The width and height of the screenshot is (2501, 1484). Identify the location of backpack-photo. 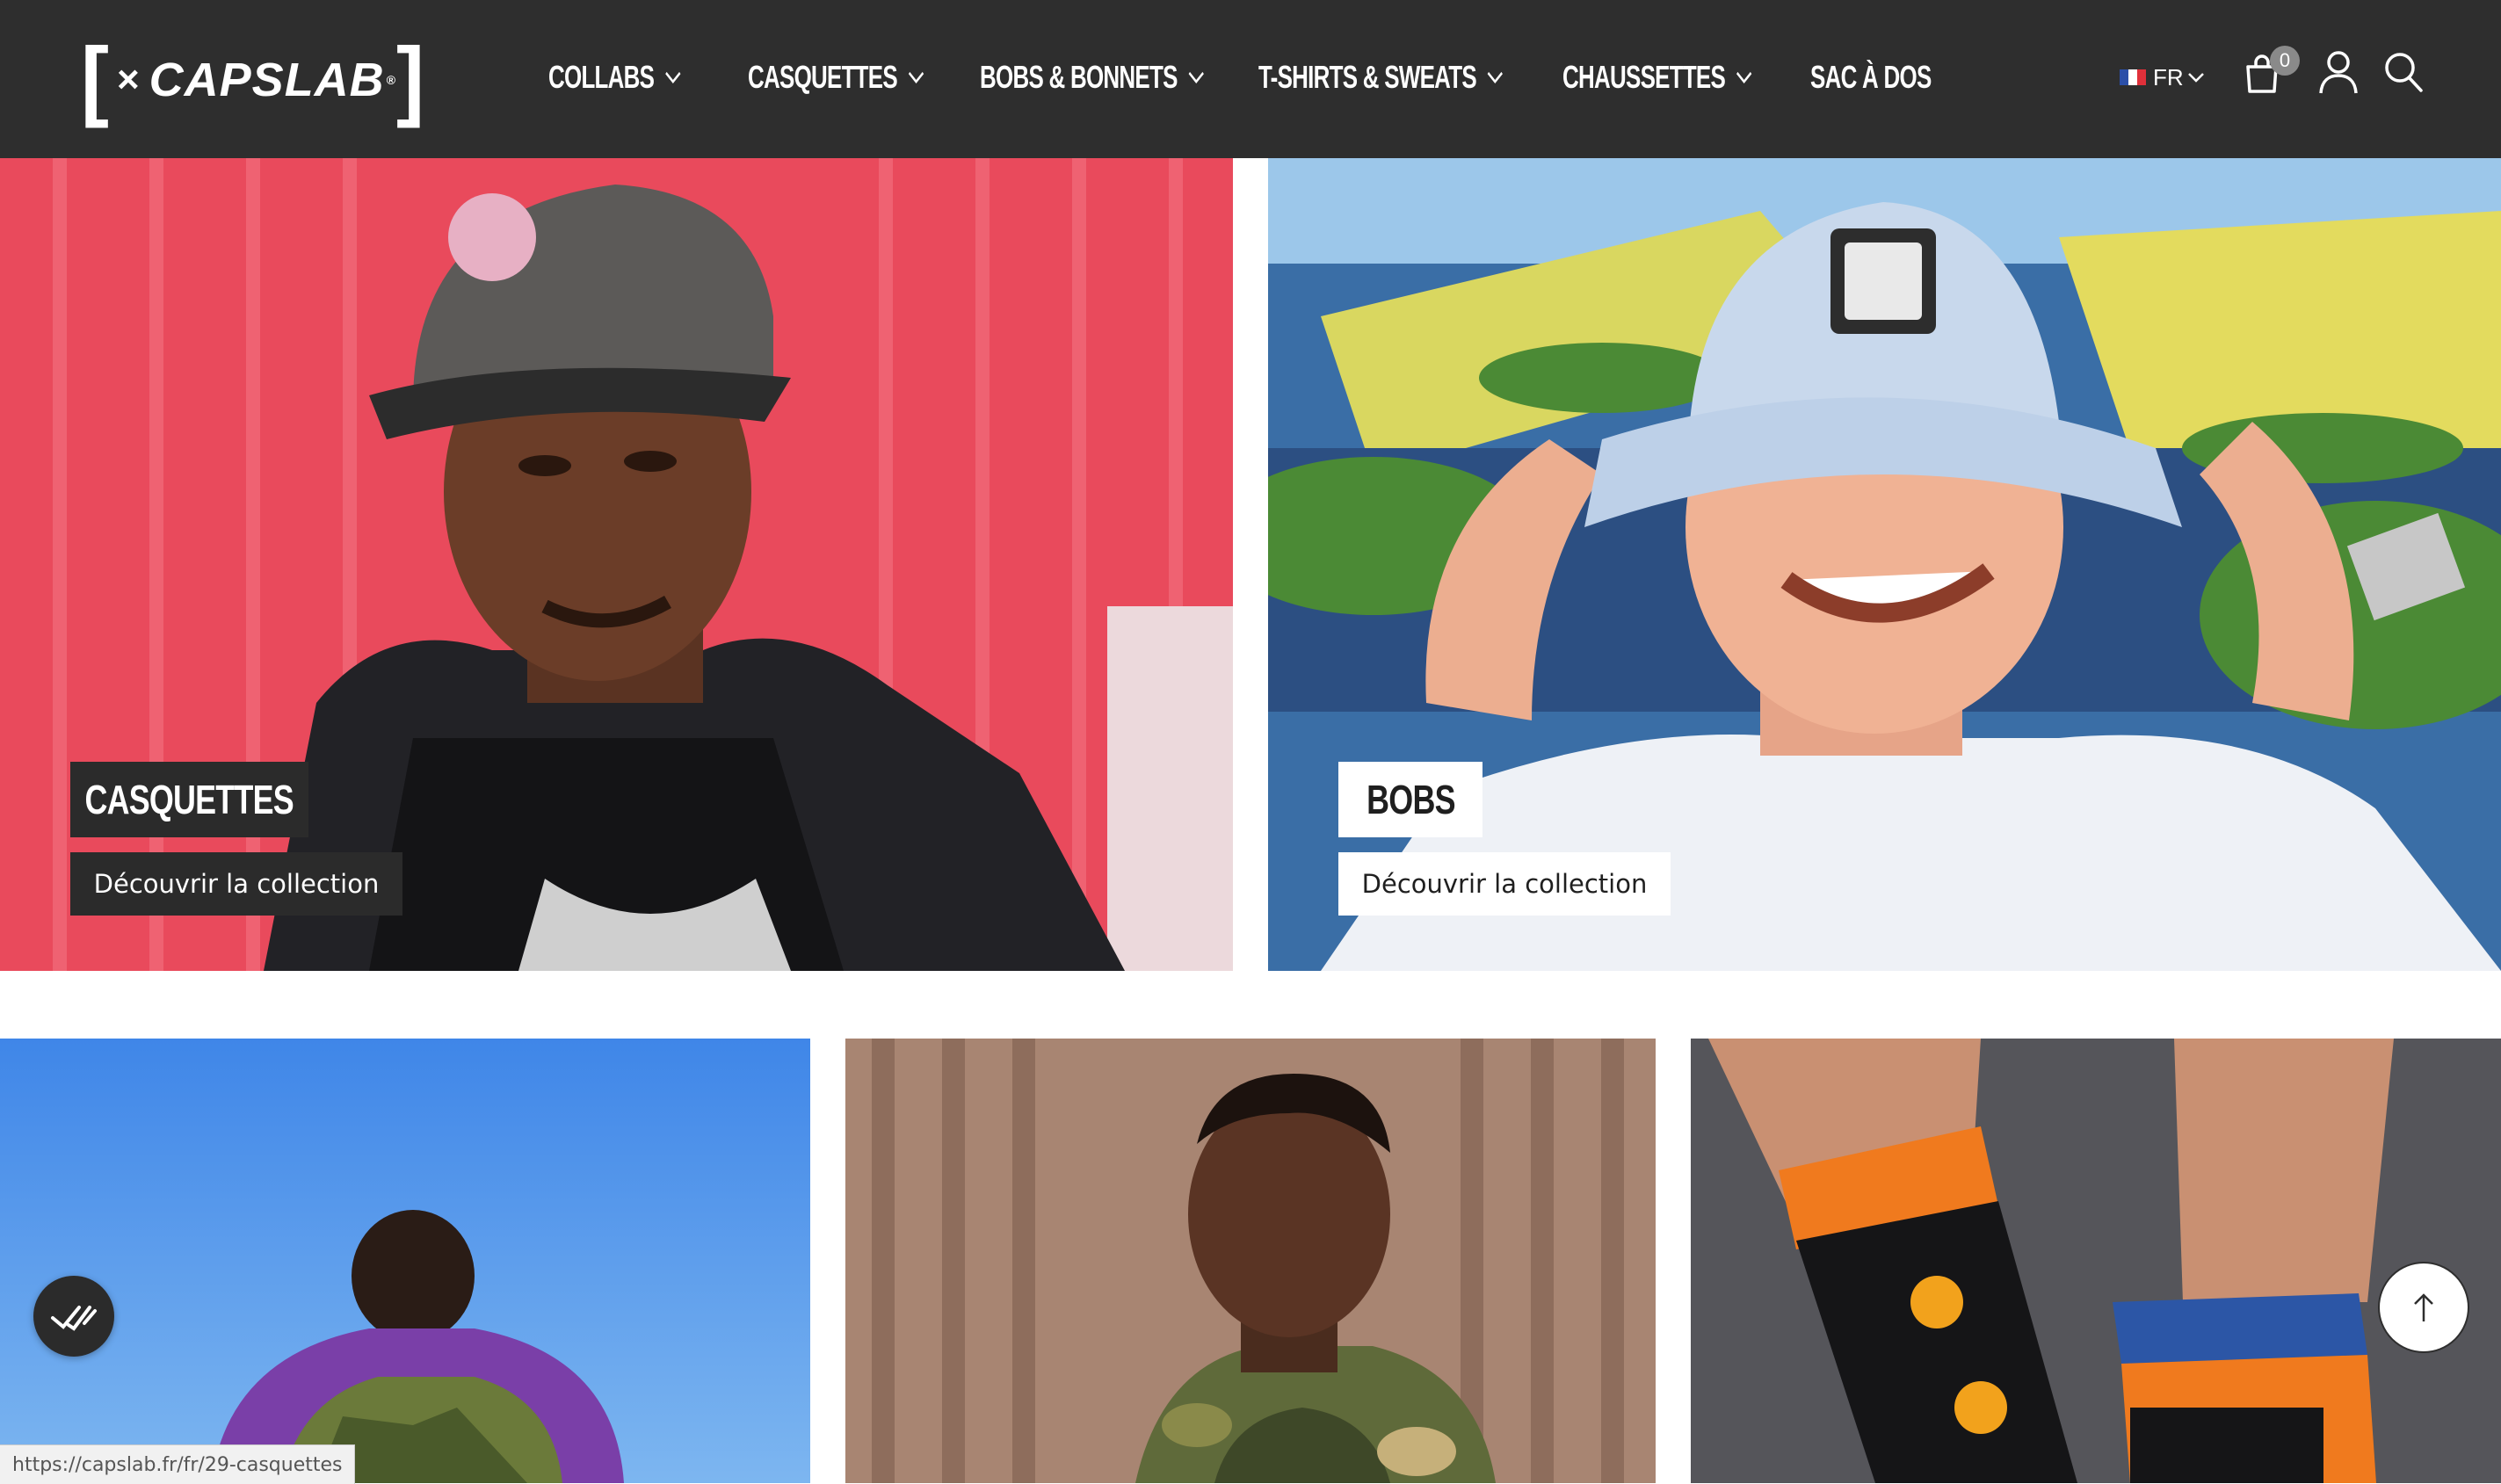
(405, 1261).